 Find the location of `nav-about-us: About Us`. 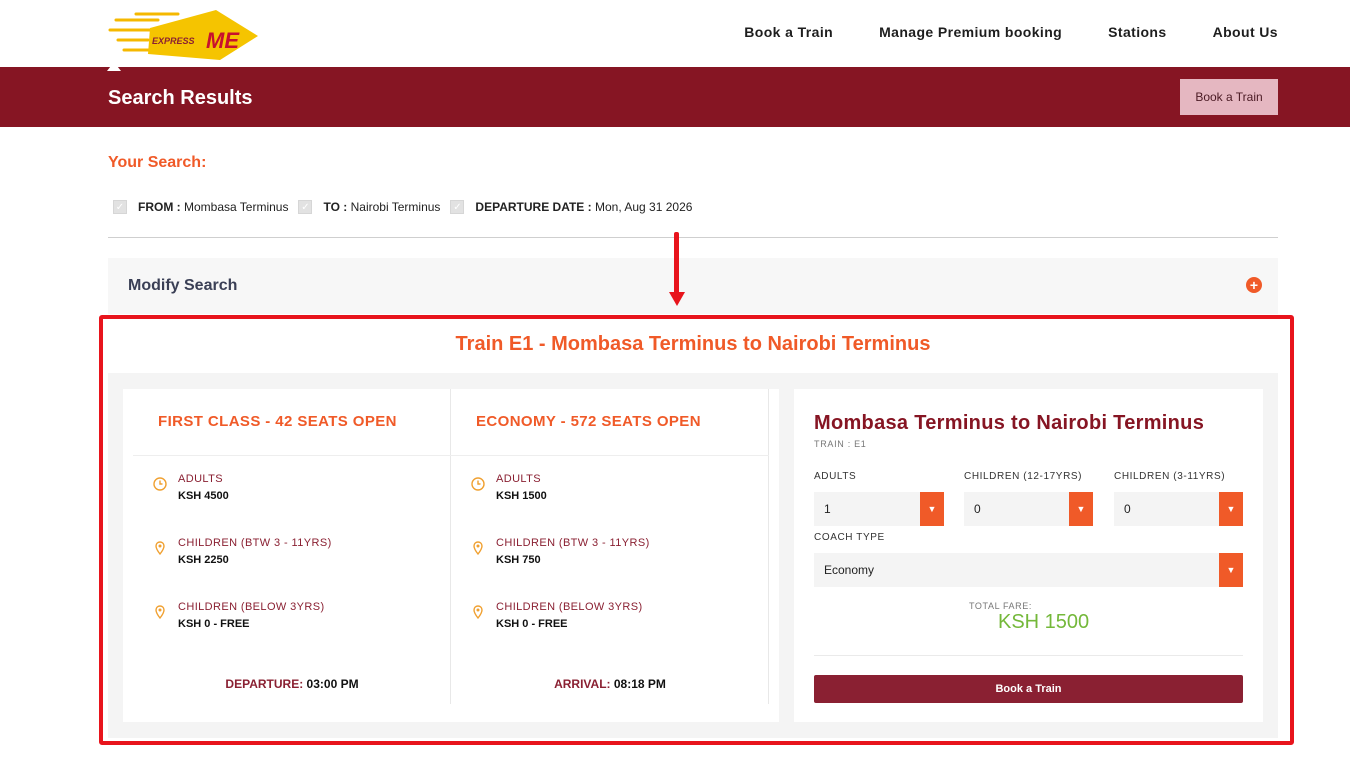

nav-about-us: About Us is located at coordinates (1245, 32).